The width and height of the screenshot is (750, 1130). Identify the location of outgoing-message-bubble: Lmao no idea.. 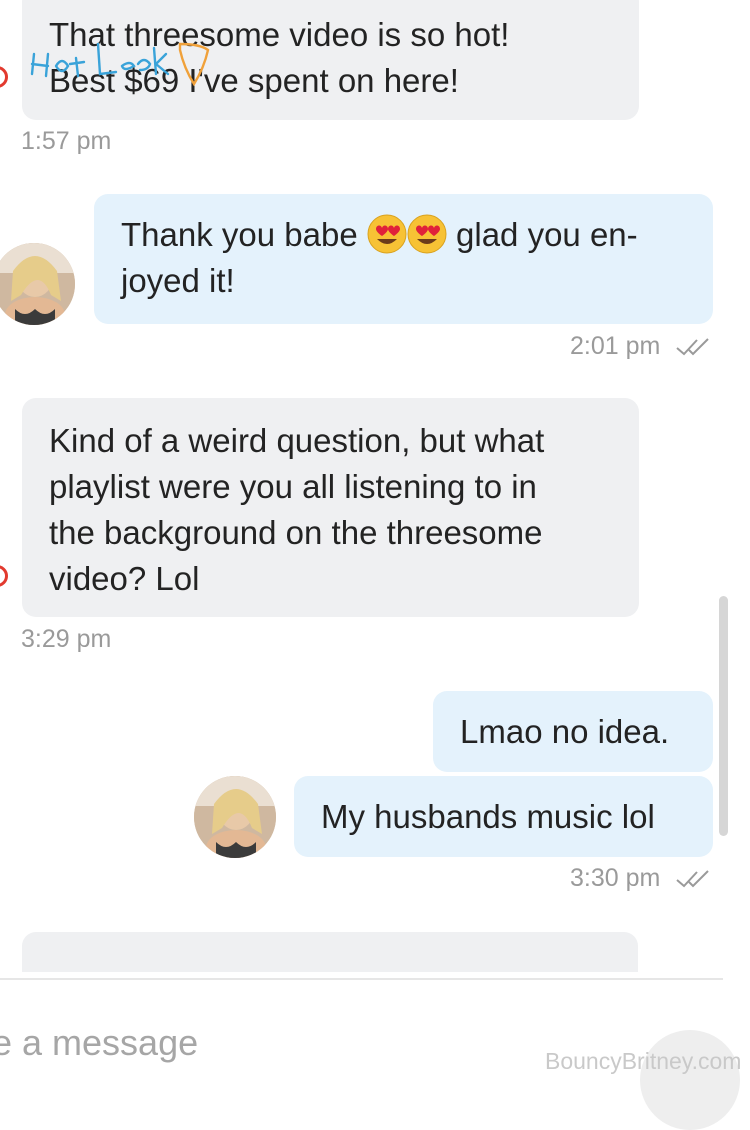
(573, 731).